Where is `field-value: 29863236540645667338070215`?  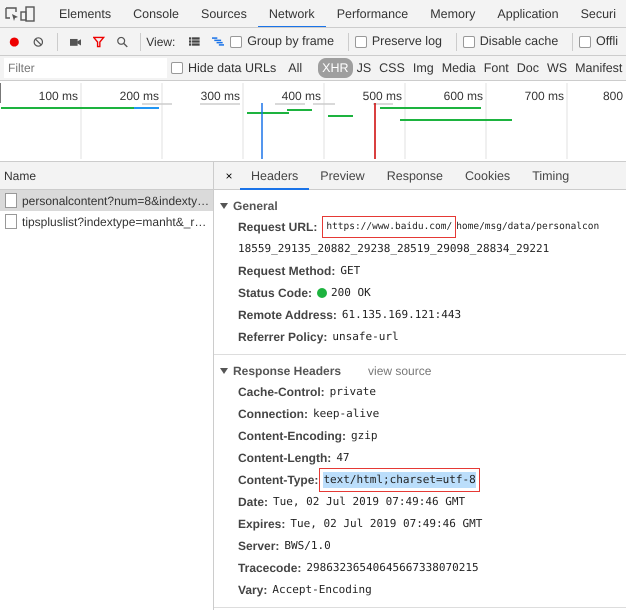
field-value: 29863236540645667338070215 is located at coordinates (392, 568).